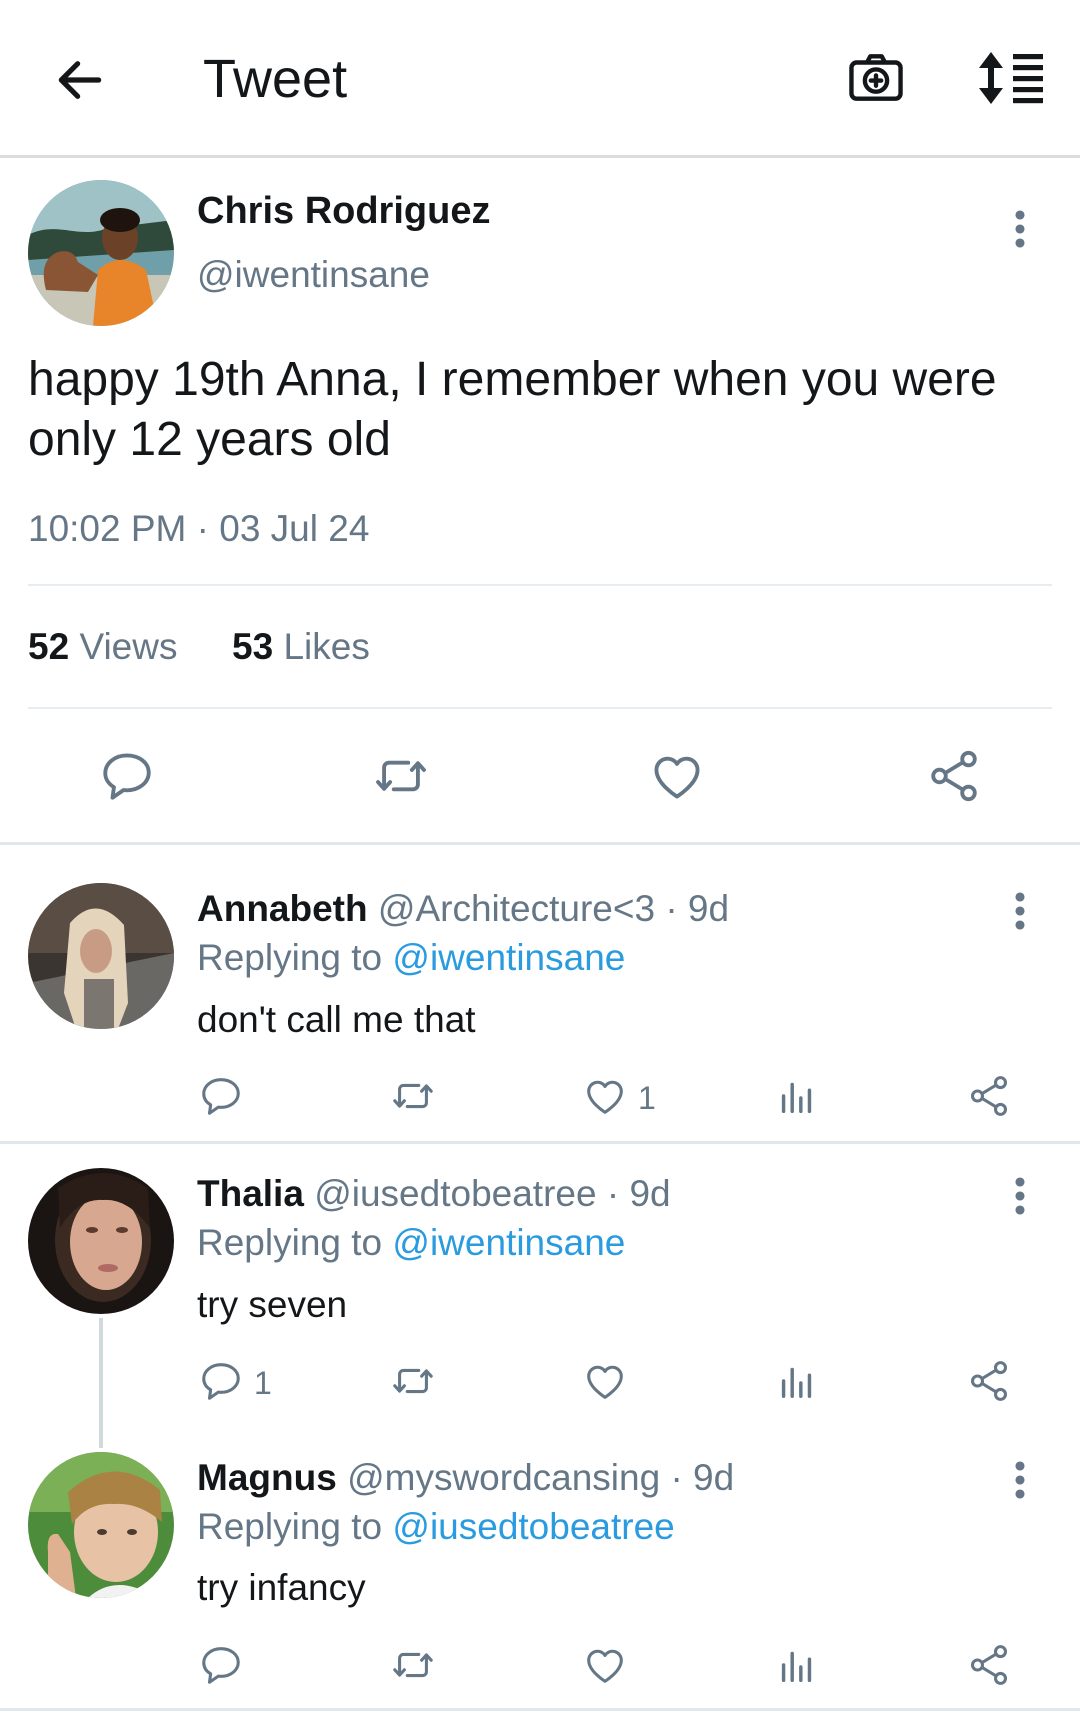 Image resolution: width=1080 pixels, height=1715 pixels. I want to click on thread-line, so click(101, 1383).